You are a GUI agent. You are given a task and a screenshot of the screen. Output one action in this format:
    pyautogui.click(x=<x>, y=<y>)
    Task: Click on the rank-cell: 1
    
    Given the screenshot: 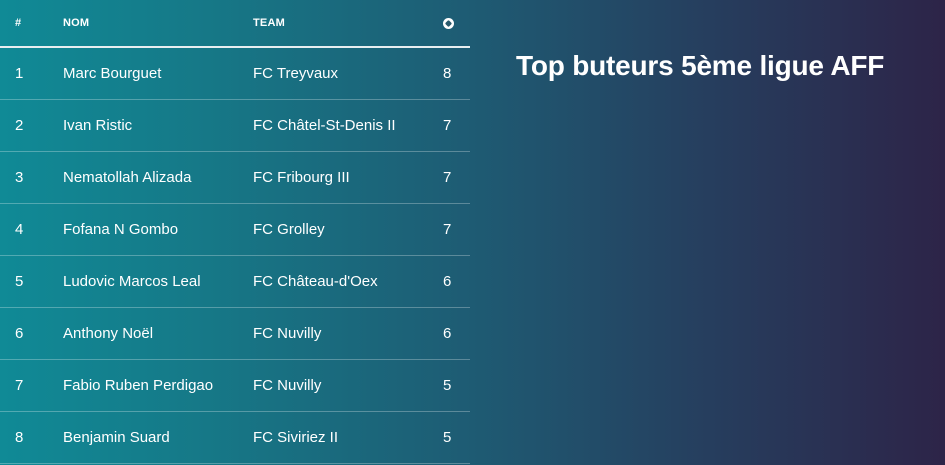 What is the action you would take?
    pyautogui.click(x=19, y=73)
    